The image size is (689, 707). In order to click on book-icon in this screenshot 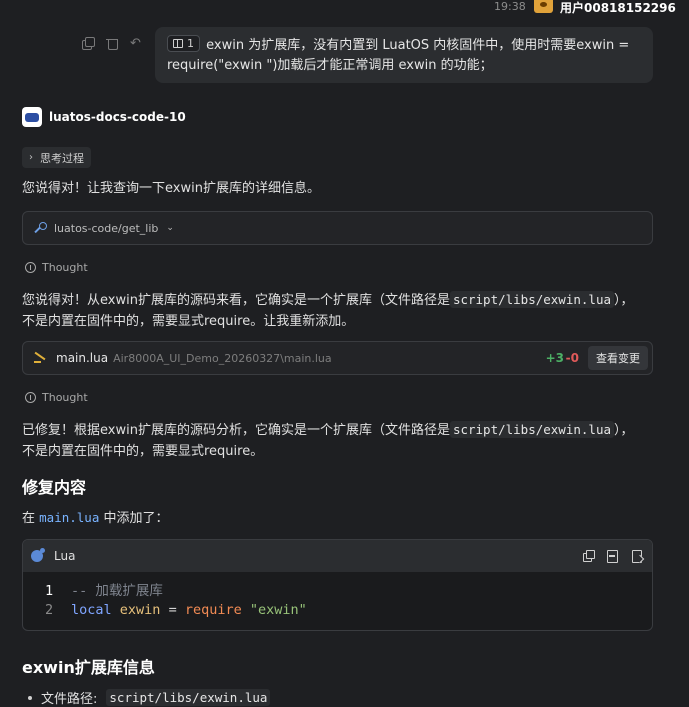, I will do `click(178, 43)`.